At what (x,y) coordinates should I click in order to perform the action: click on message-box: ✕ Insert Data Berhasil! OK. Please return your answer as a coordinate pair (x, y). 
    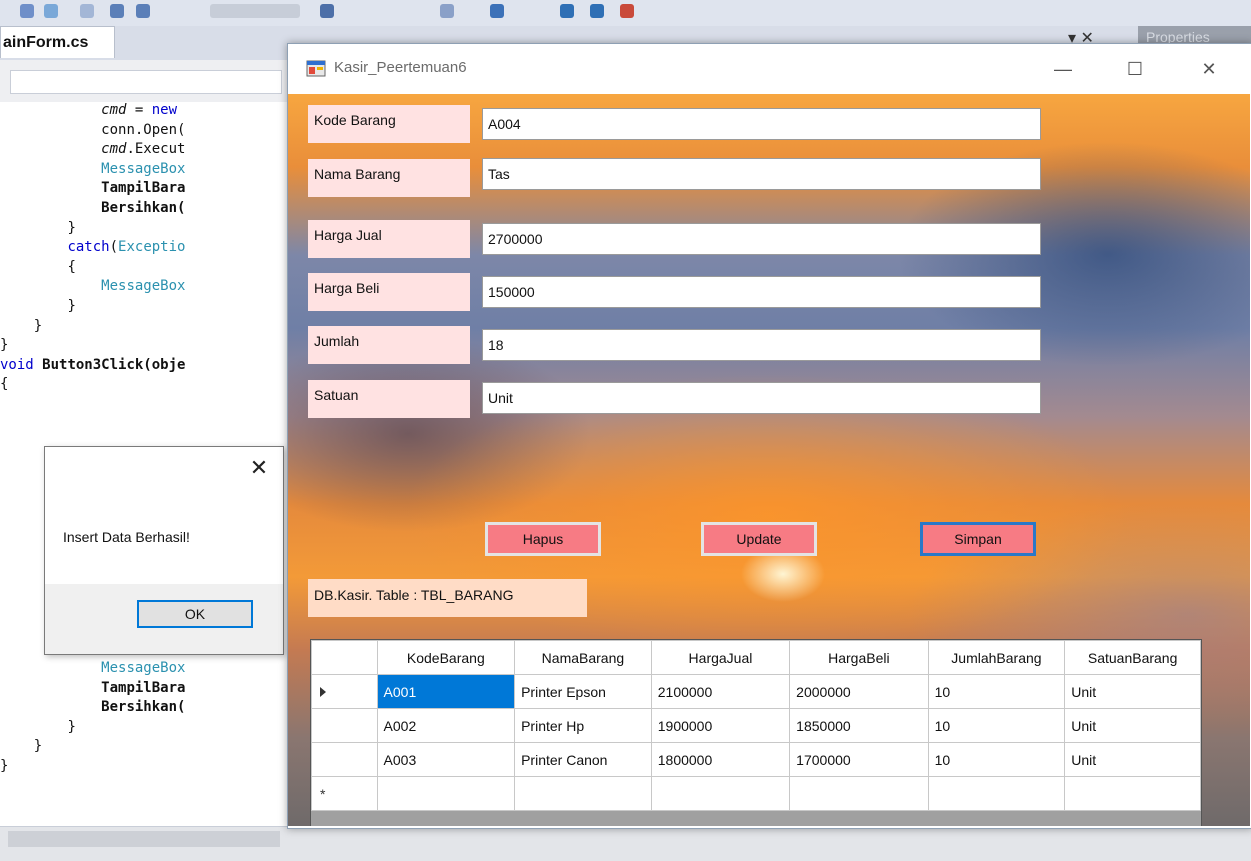
    Looking at the image, I should click on (164, 550).